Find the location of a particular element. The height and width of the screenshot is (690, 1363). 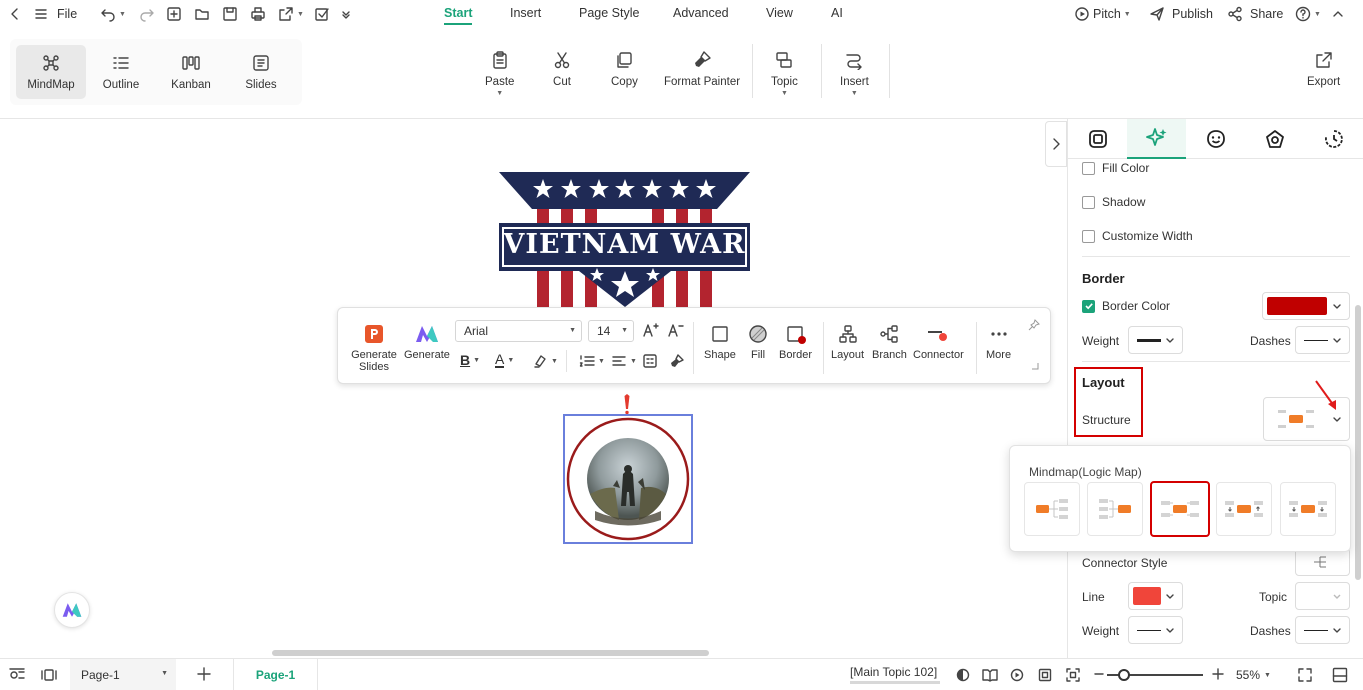

fit-width-button is located at coordinates (1073, 675).